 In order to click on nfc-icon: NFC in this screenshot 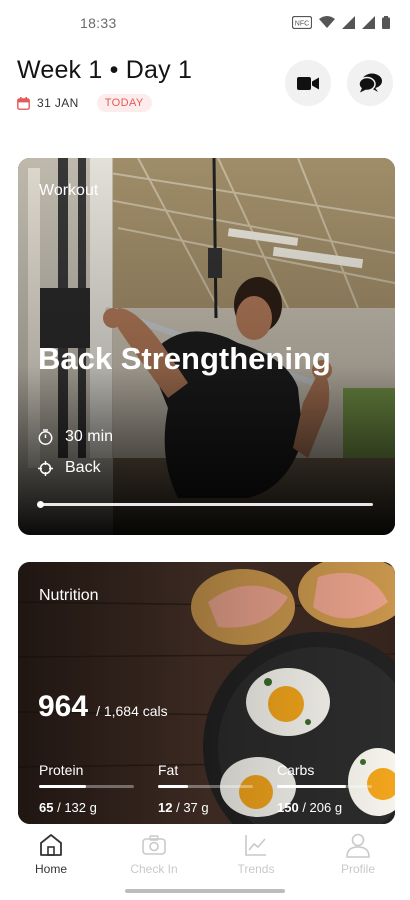, I will do `click(302, 22)`.